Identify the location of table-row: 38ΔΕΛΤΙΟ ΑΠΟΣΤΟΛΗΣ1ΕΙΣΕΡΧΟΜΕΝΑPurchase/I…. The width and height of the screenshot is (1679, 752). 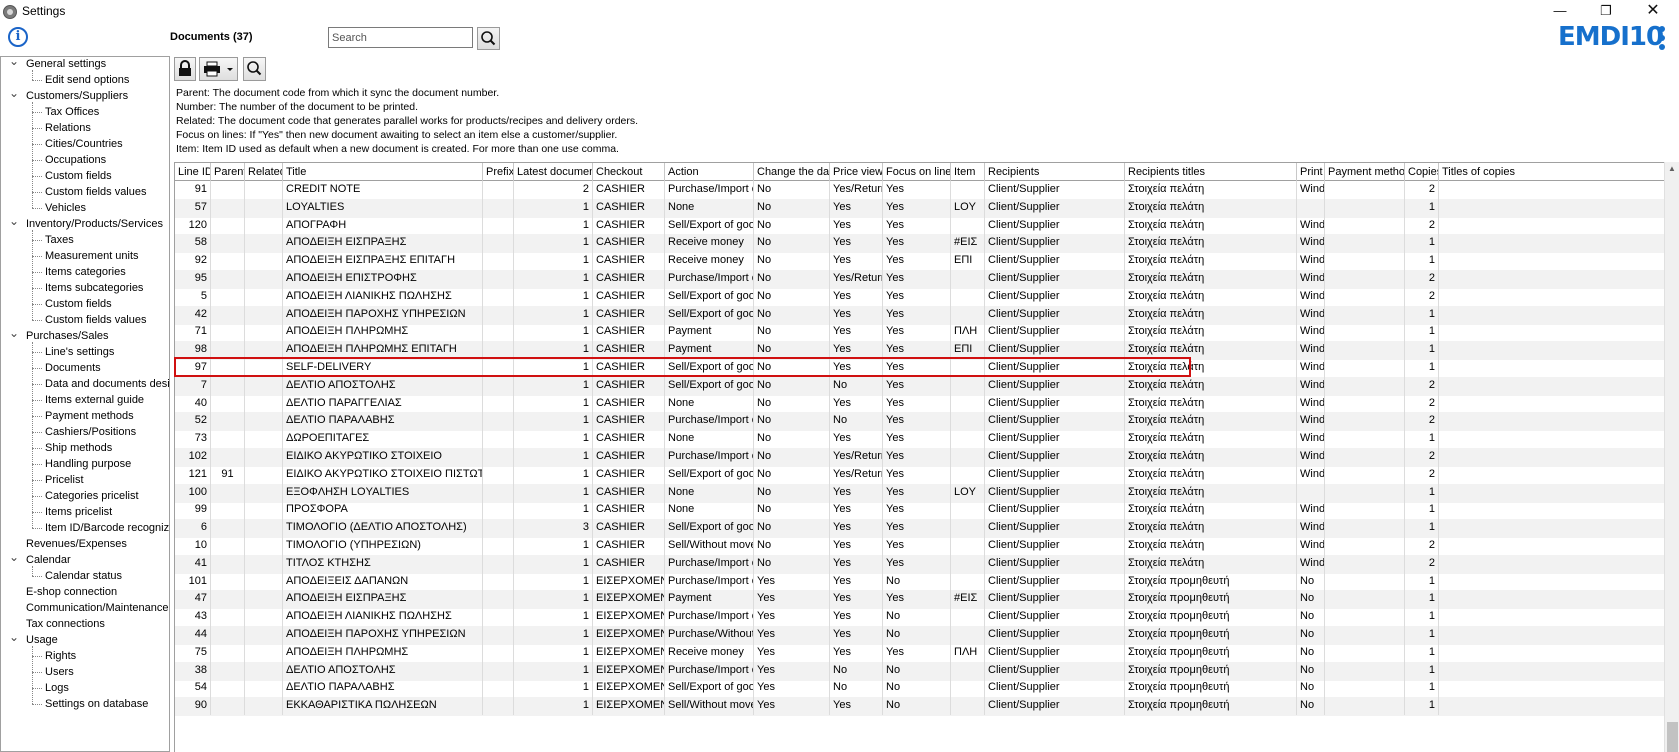
(920, 671).